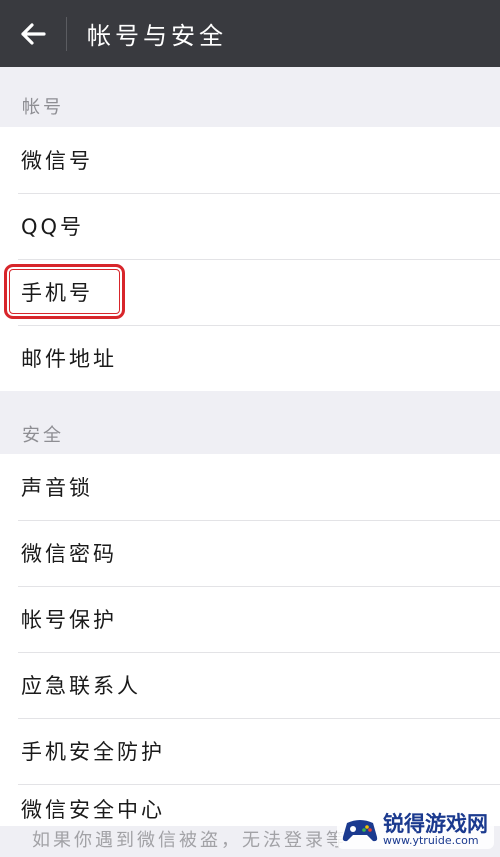 Image resolution: width=500 pixels, height=857 pixels. Describe the element at coordinates (360, 831) in the screenshot. I see `gamepad-logo-icon` at that location.